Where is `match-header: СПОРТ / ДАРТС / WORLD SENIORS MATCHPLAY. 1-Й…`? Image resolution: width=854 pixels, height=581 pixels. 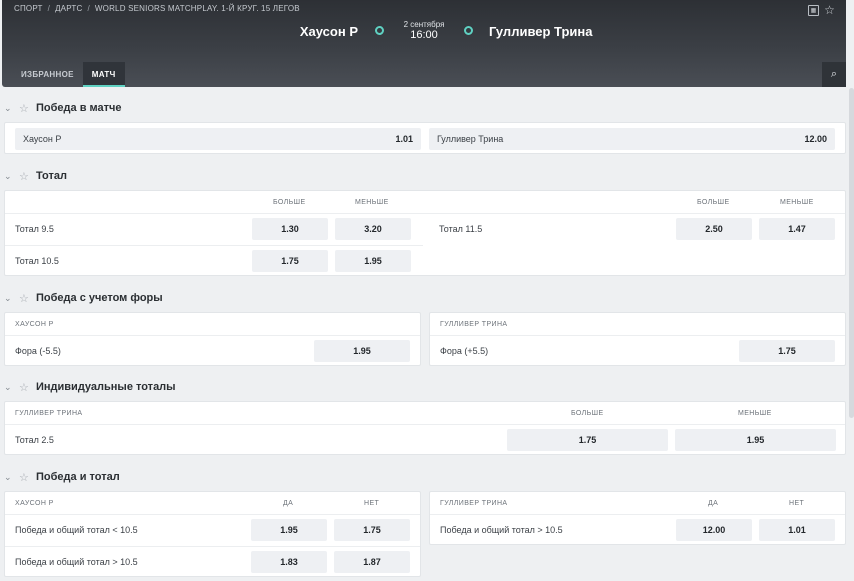
match-header: СПОРТ / ДАРТС / WORLD SENIORS MATCHPLAY. 1-Й… is located at coordinates (424, 43).